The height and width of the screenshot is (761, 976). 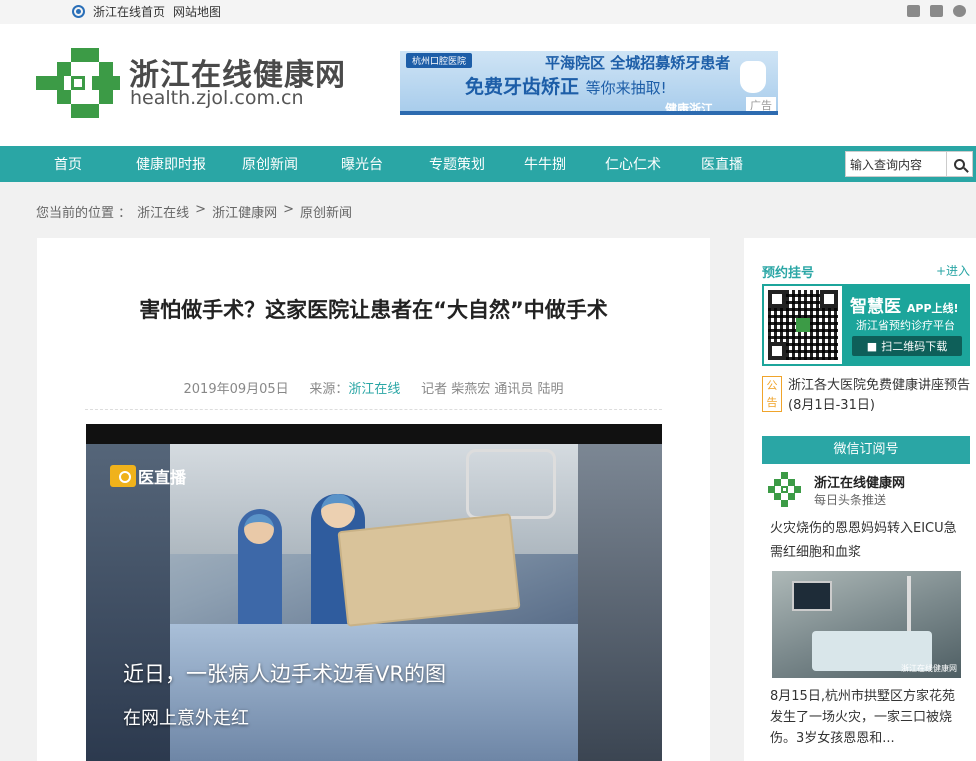 What do you see at coordinates (868, 541) in the screenshot?
I see `sidebar-news-headline: 火灾烧伤的恩恩妈妈转入EICU急需红细胞和血浆` at bounding box center [868, 541].